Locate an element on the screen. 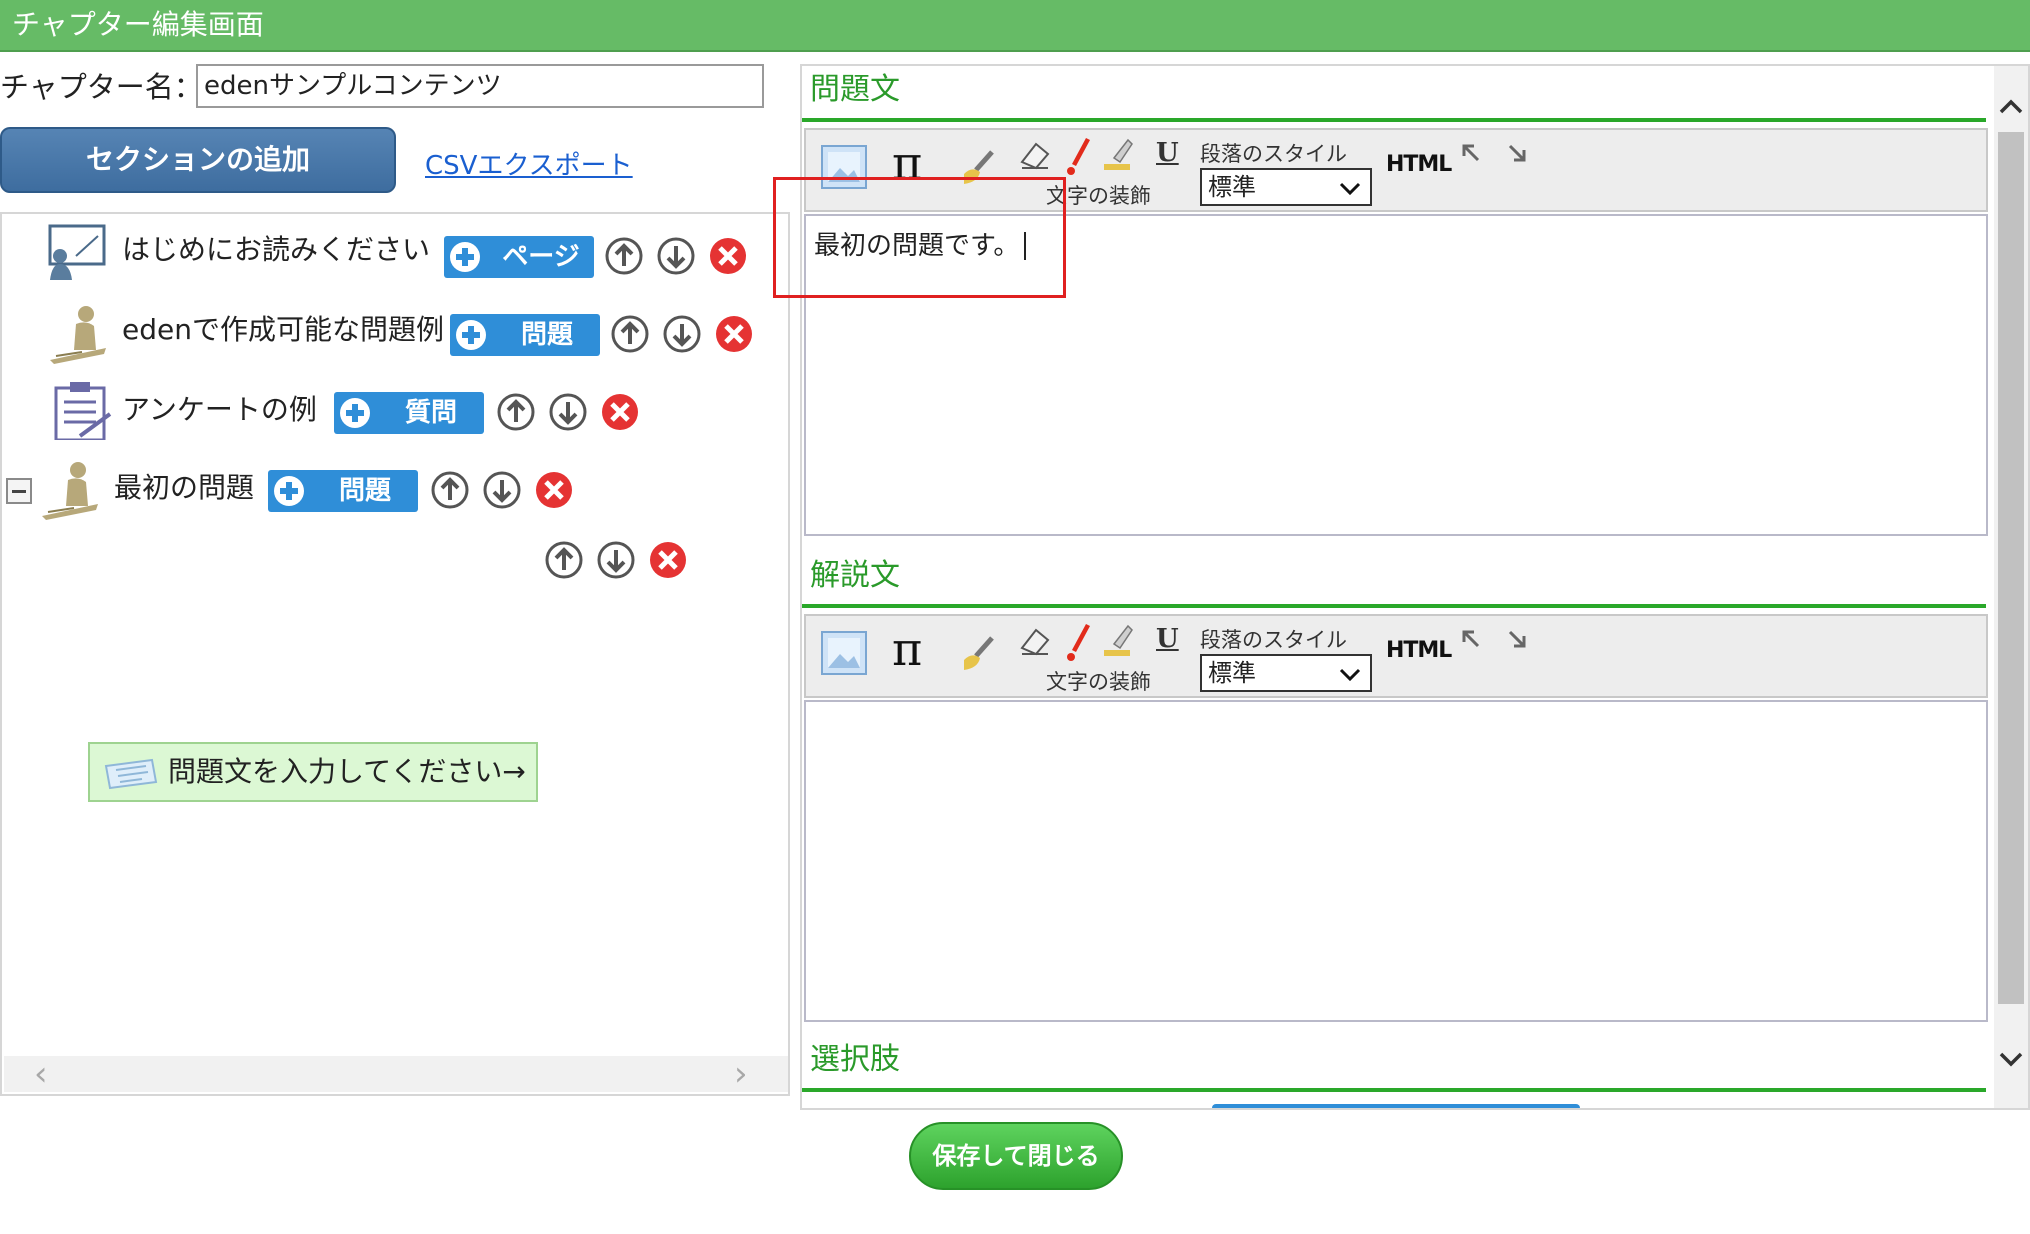  scroll-left-icon: ‹ is located at coordinates (41, 1074).